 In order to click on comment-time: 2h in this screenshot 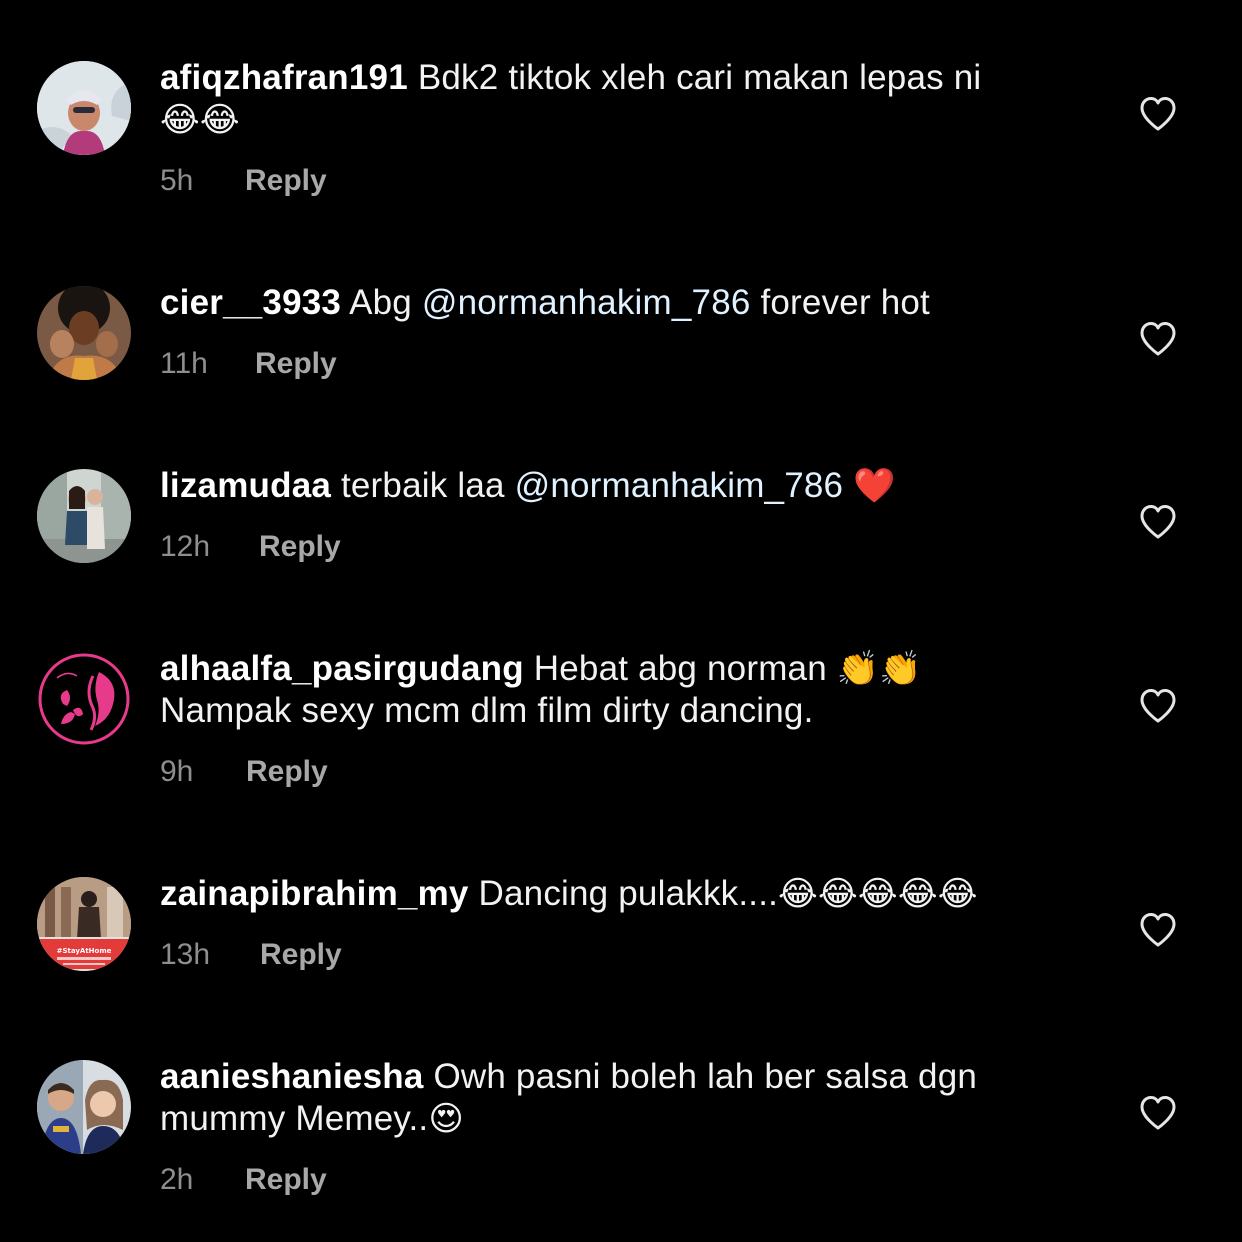, I will do `click(177, 1179)`.